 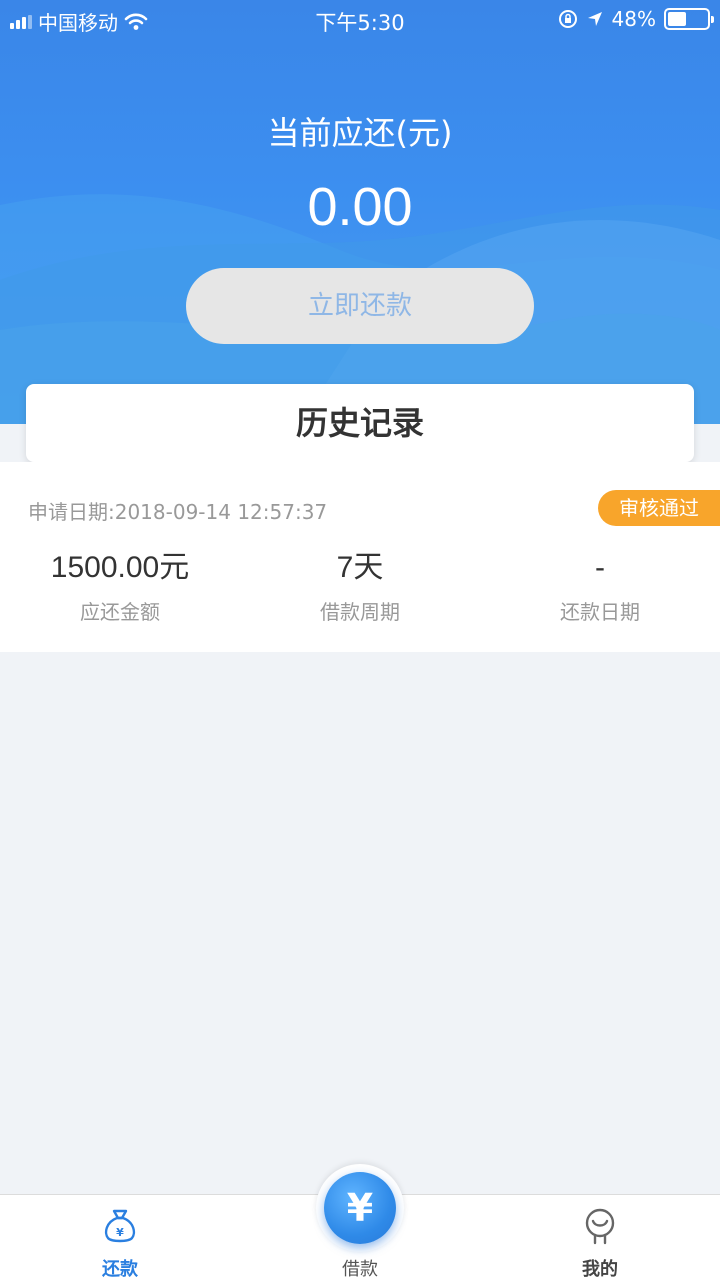 What do you see at coordinates (178, 512) in the screenshot?
I see `apply-date: 申请日期:2018-09-14 12:57:37` at bounding box center [178, 512].